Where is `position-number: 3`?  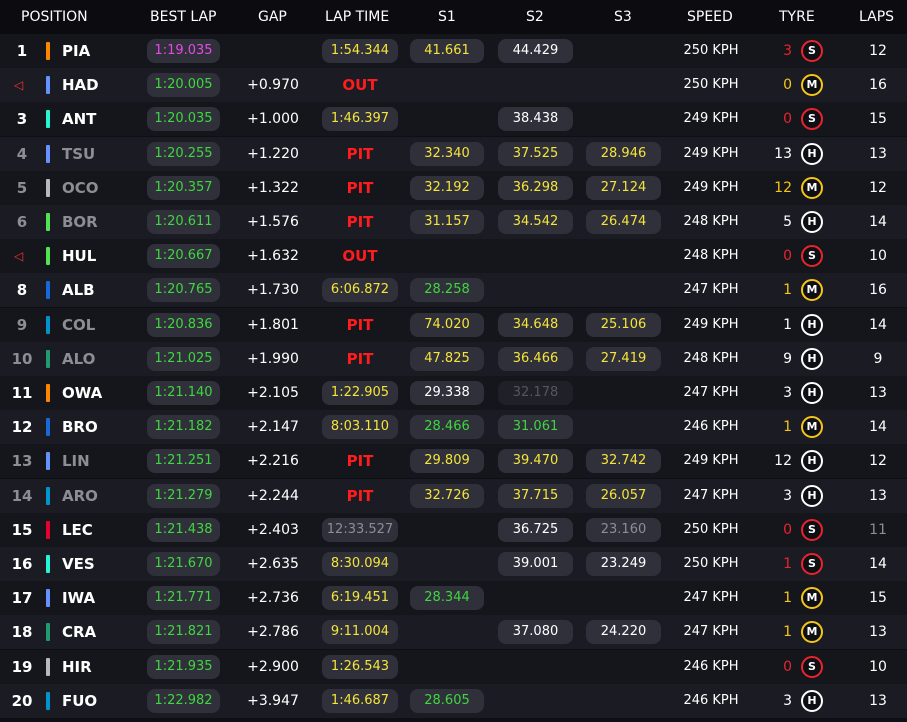
position-number: 3 is located at coordinates (22, 119).